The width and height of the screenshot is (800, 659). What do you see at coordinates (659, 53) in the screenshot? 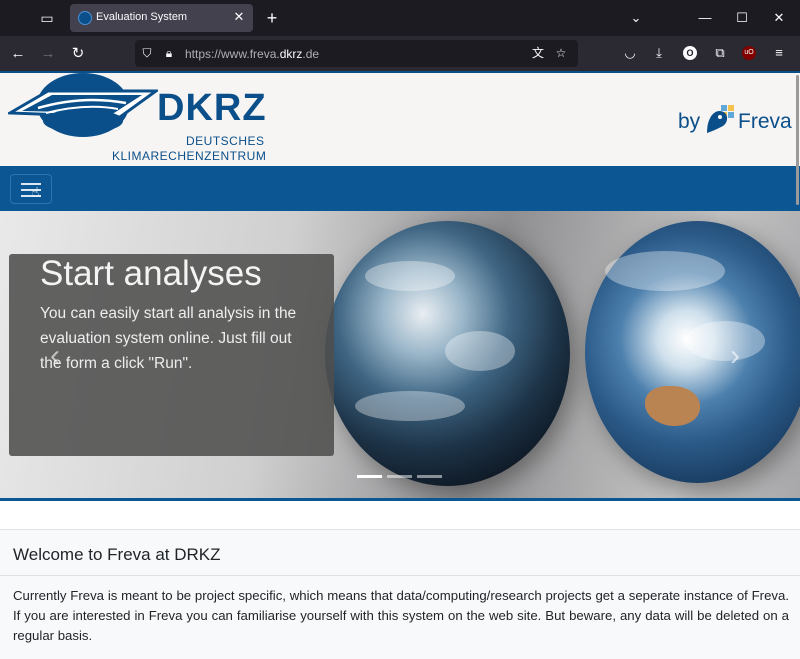
I see `download-icon: ⤓` at bounding box center [659, 53].